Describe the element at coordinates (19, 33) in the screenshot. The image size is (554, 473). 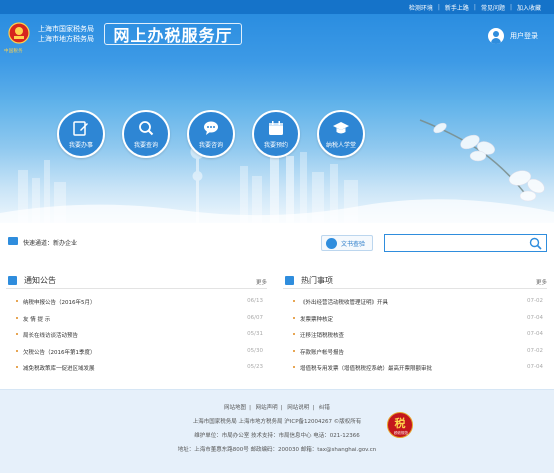
I see `tax-emblem-icon` at that location.